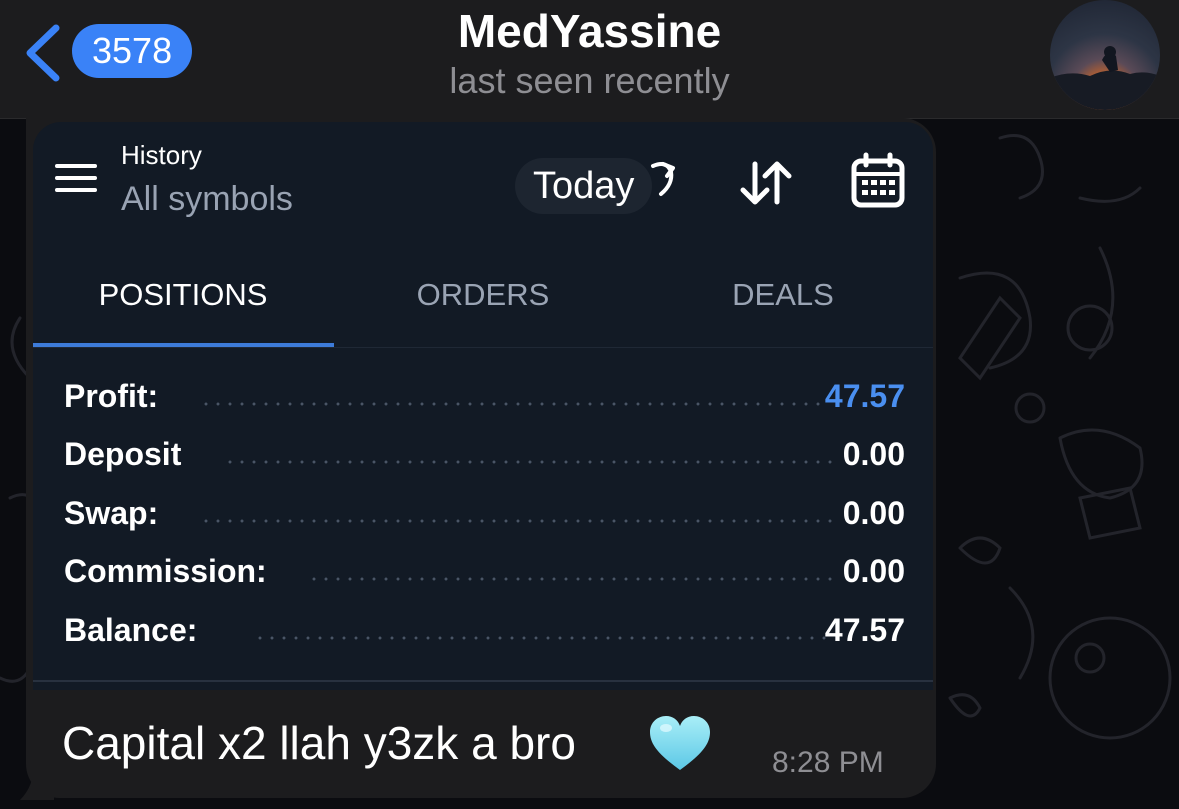  I want to click on tab-positions: POSITIONS, so click(183, 294).